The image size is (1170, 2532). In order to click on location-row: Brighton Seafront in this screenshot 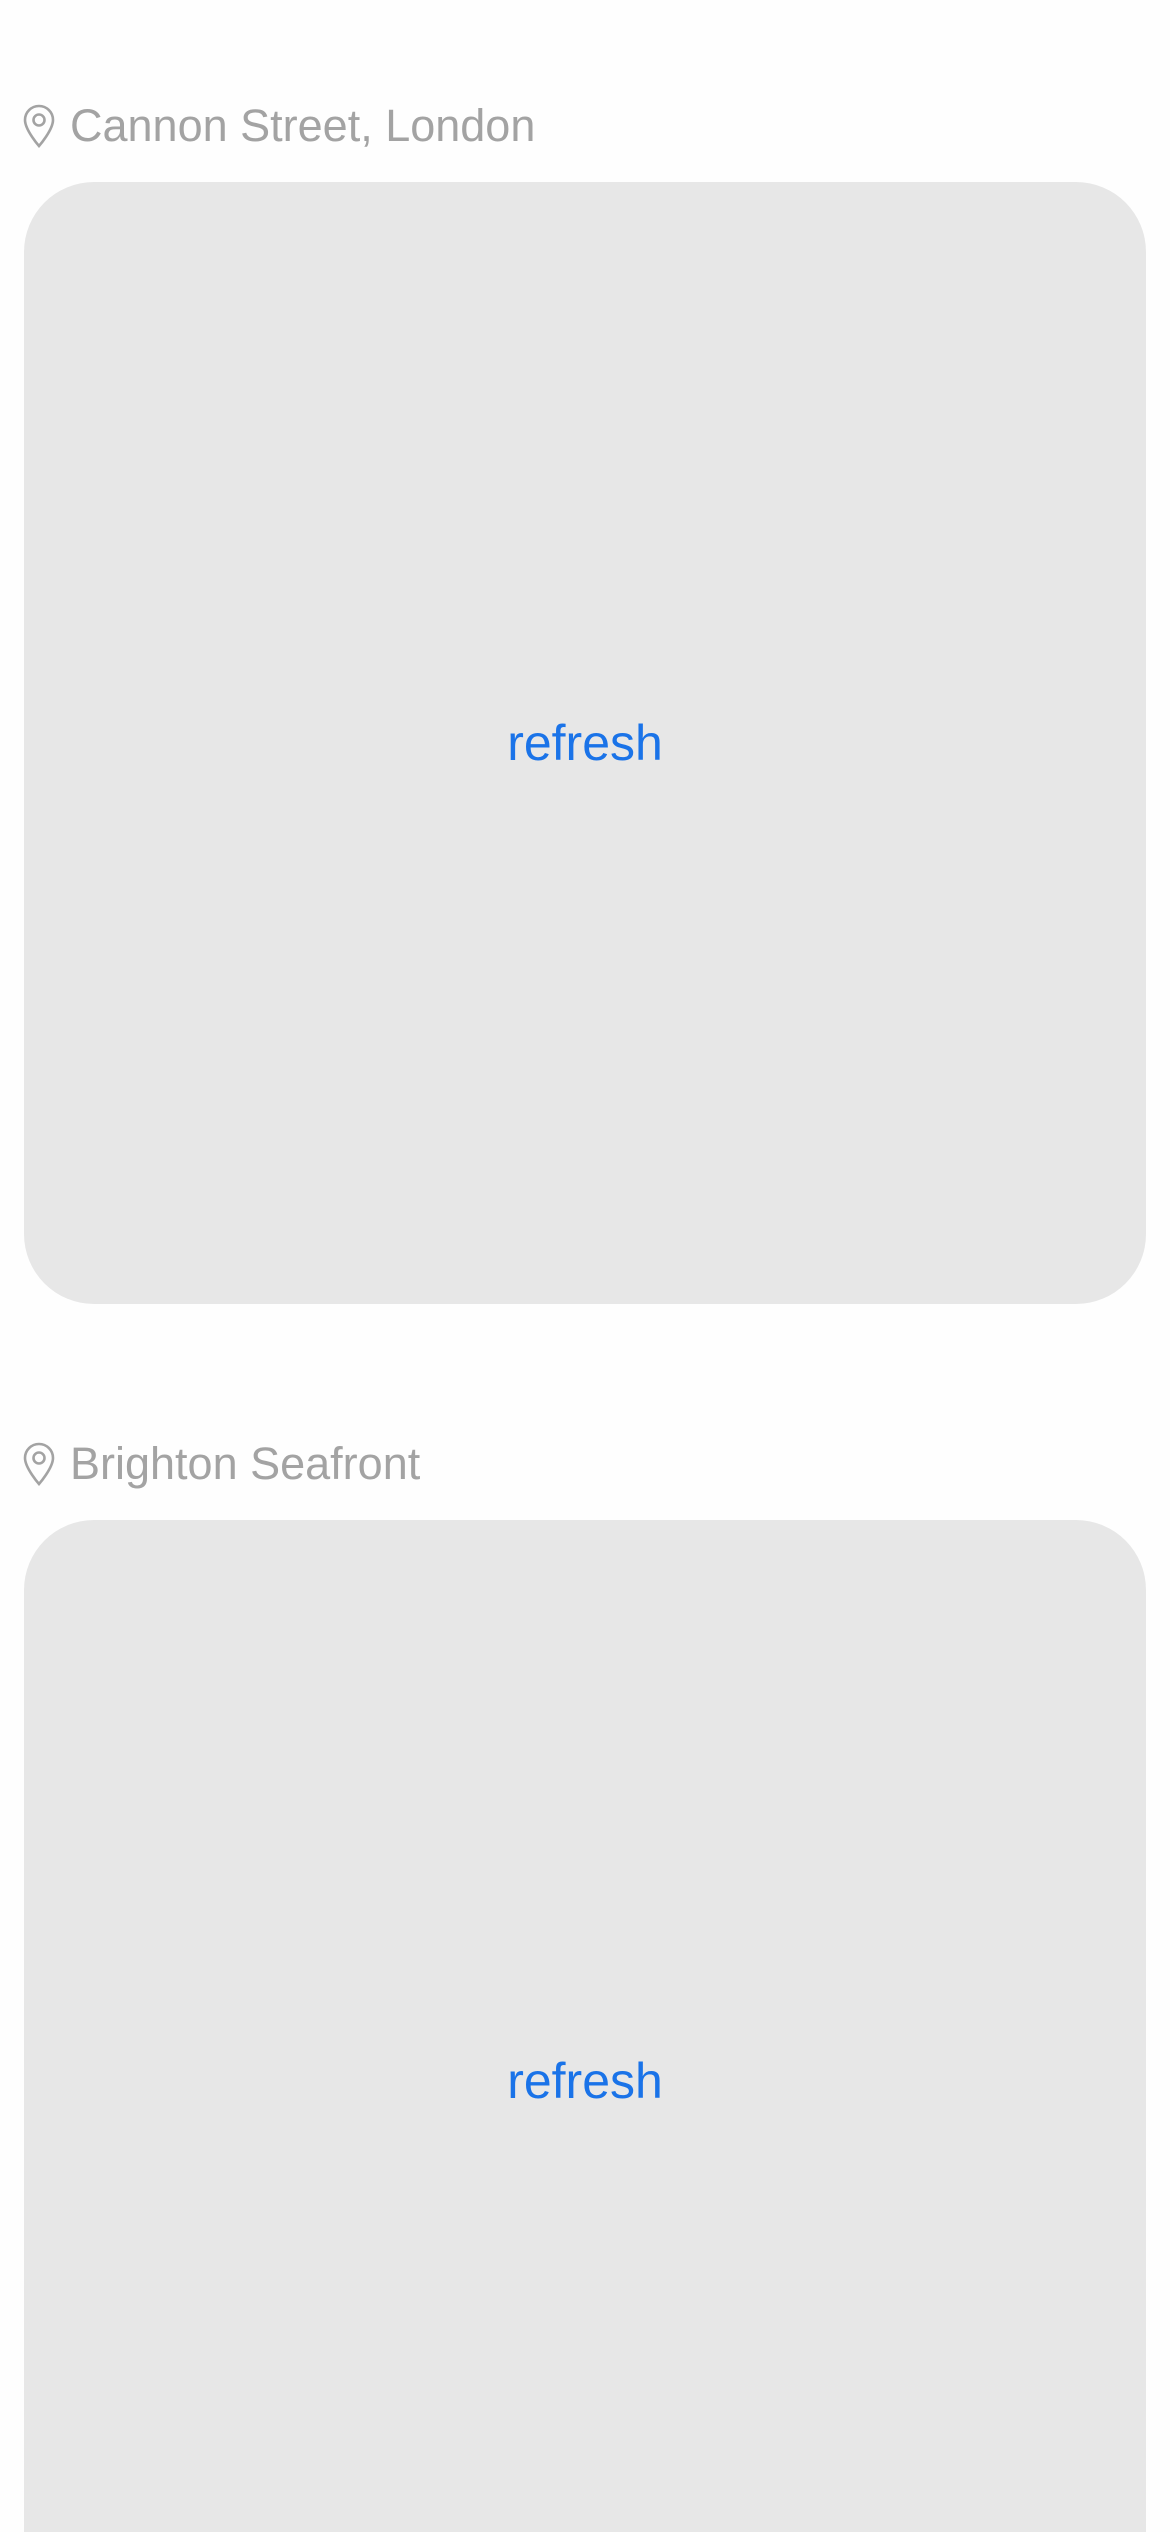, I will do `click(221, 1464)`.